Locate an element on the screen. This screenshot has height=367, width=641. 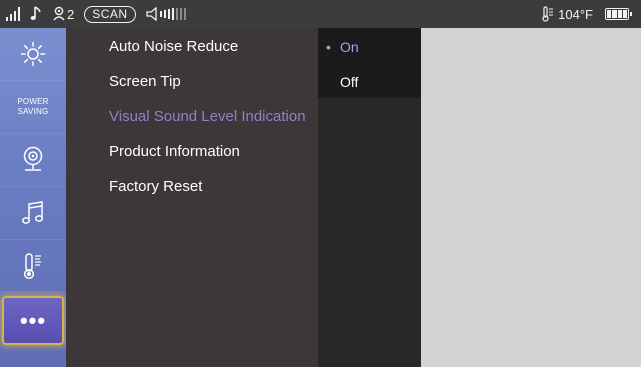
sidebar: POWER SAVING ••• is located at coordinates (33, 197).